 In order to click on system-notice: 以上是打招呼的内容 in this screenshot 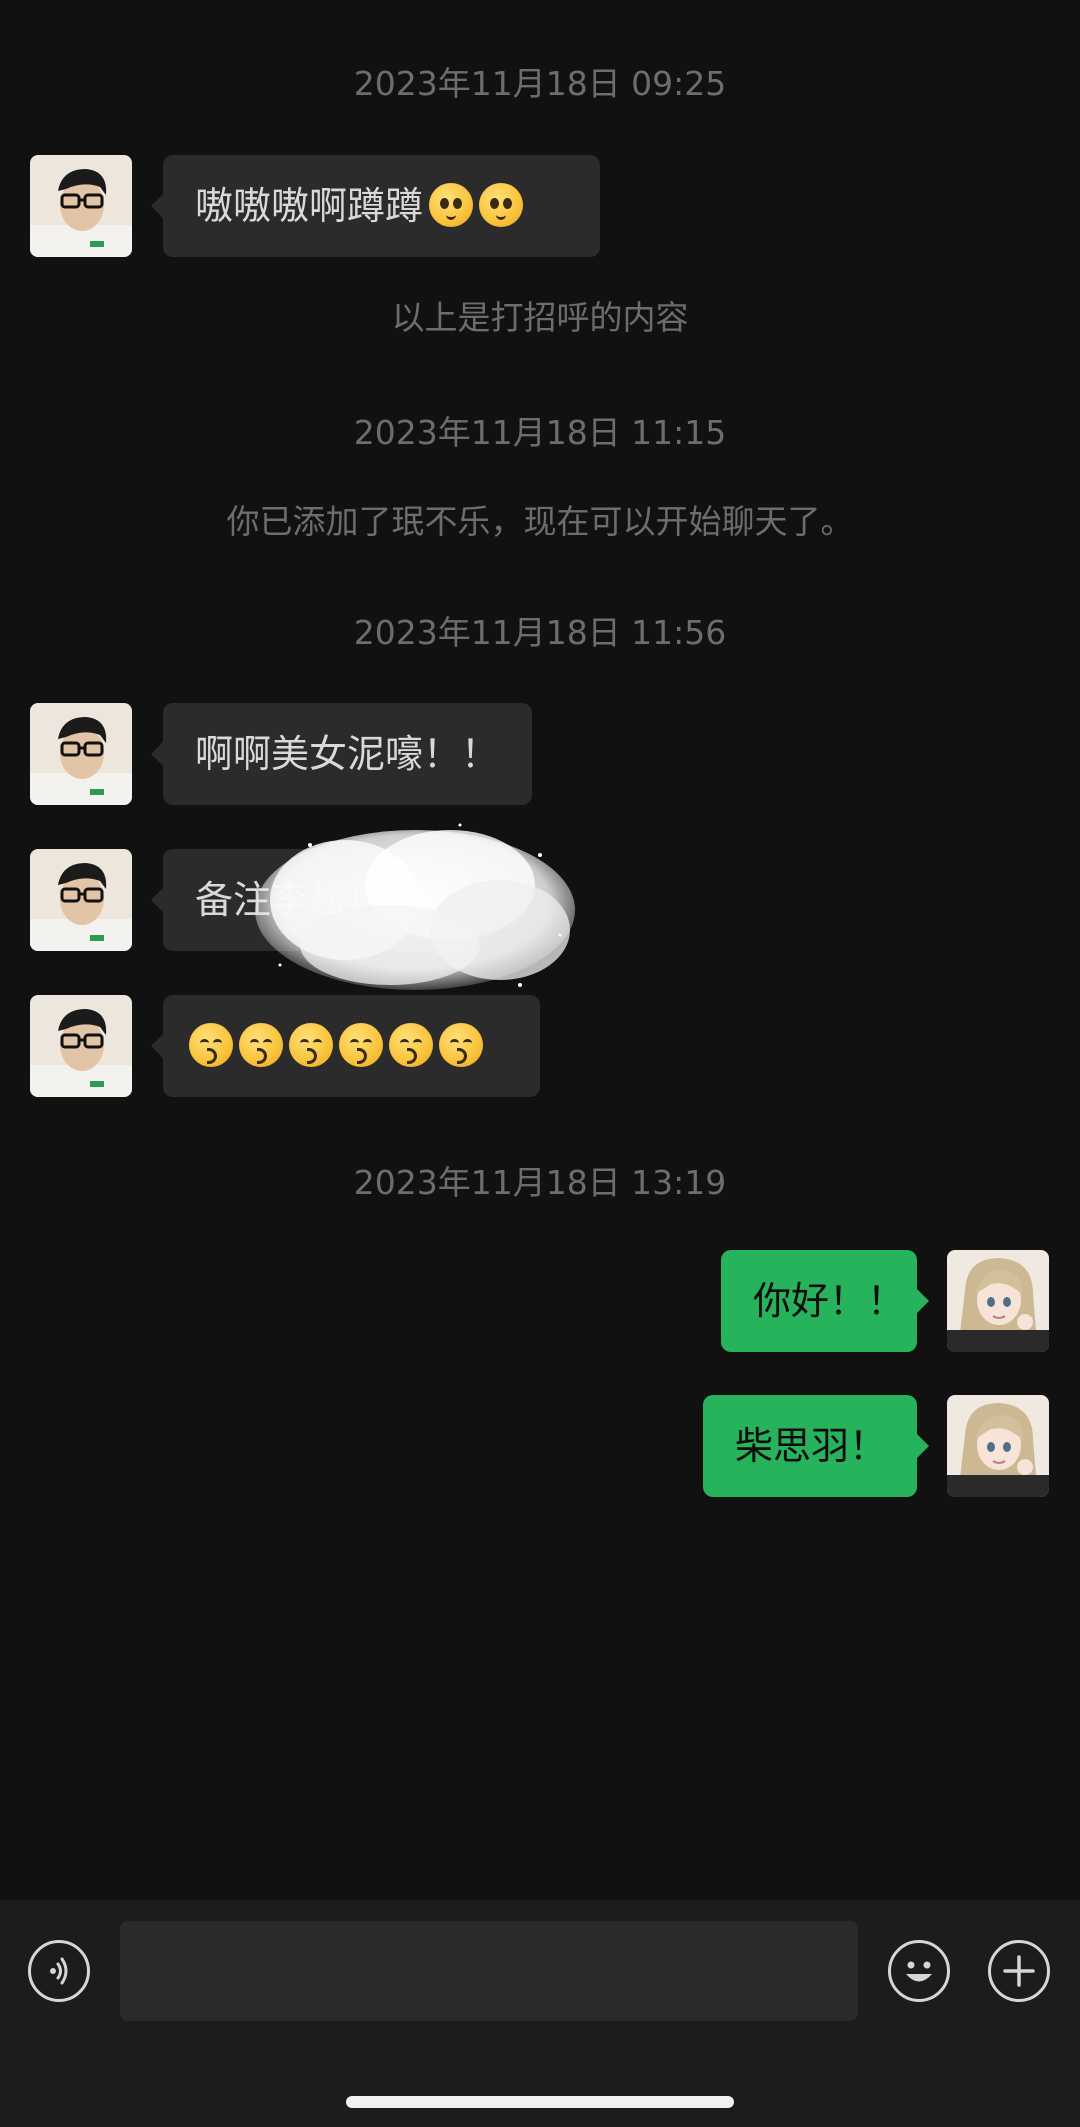, I will do `click(540, 317)`.